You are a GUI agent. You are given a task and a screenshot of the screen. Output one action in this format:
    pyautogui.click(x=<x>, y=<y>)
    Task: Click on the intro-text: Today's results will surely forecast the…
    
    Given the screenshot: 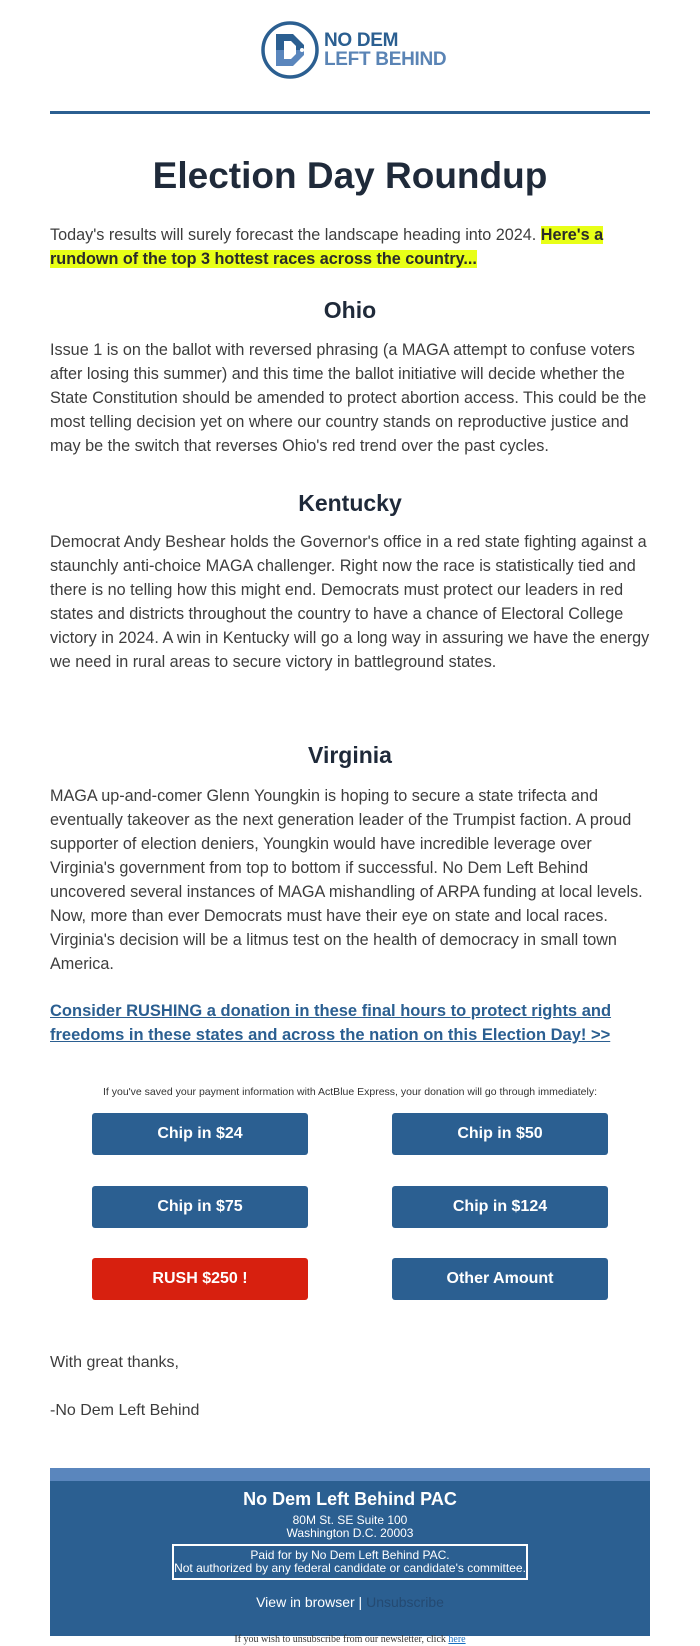 What is the action you would take?
    pyautogui.click(x=295, y=235)
    